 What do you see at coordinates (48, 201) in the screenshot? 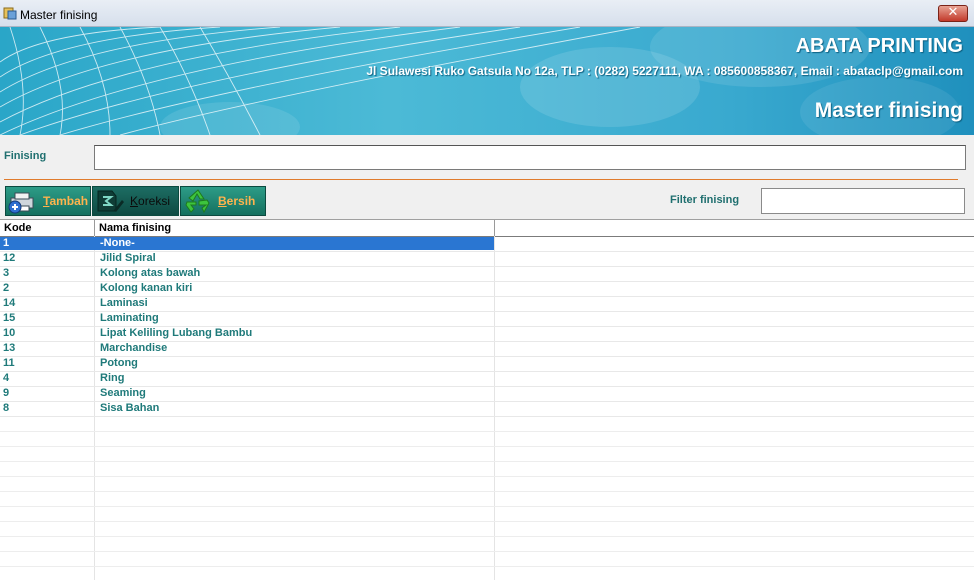
I see `tambah-button: Tambah` at bounding box center [48, 201].